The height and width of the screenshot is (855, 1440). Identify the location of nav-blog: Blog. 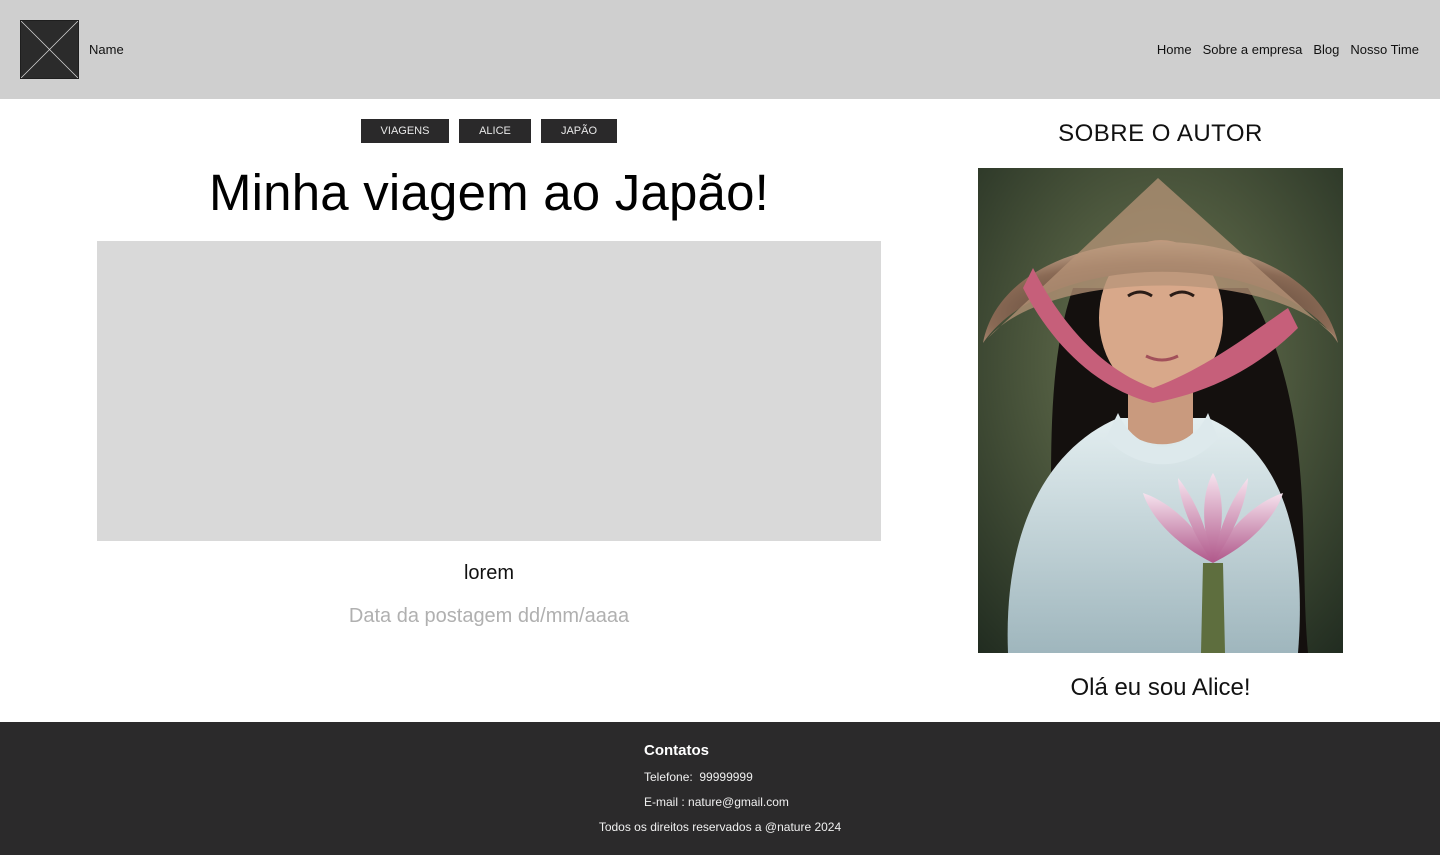
(1326, 49).